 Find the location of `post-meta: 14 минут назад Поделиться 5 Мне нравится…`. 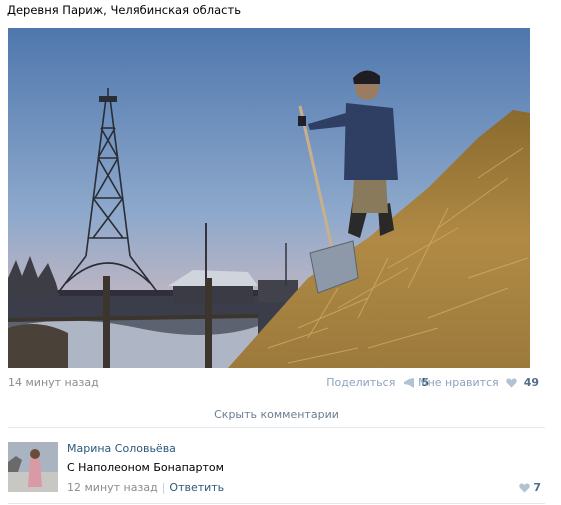

post-meta: 14 минут назад Поделиться 5 Мне нравится… is located at coordinates (273, 383).